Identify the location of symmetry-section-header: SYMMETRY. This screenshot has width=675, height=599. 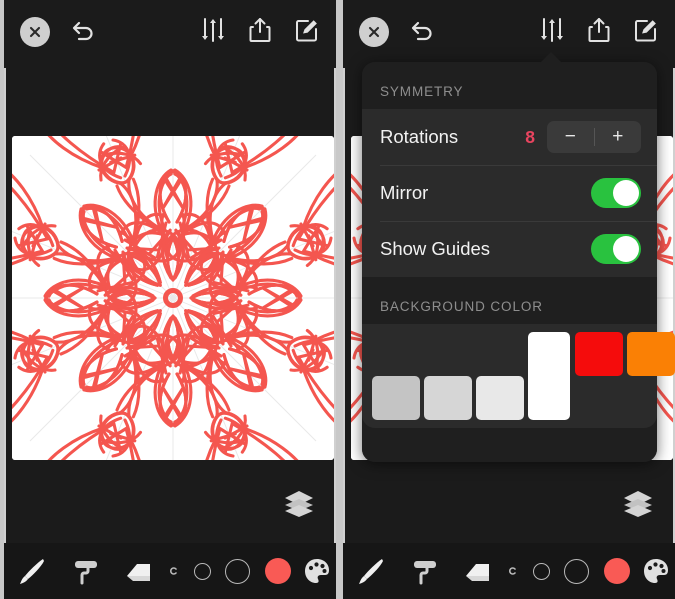
(509, 85).